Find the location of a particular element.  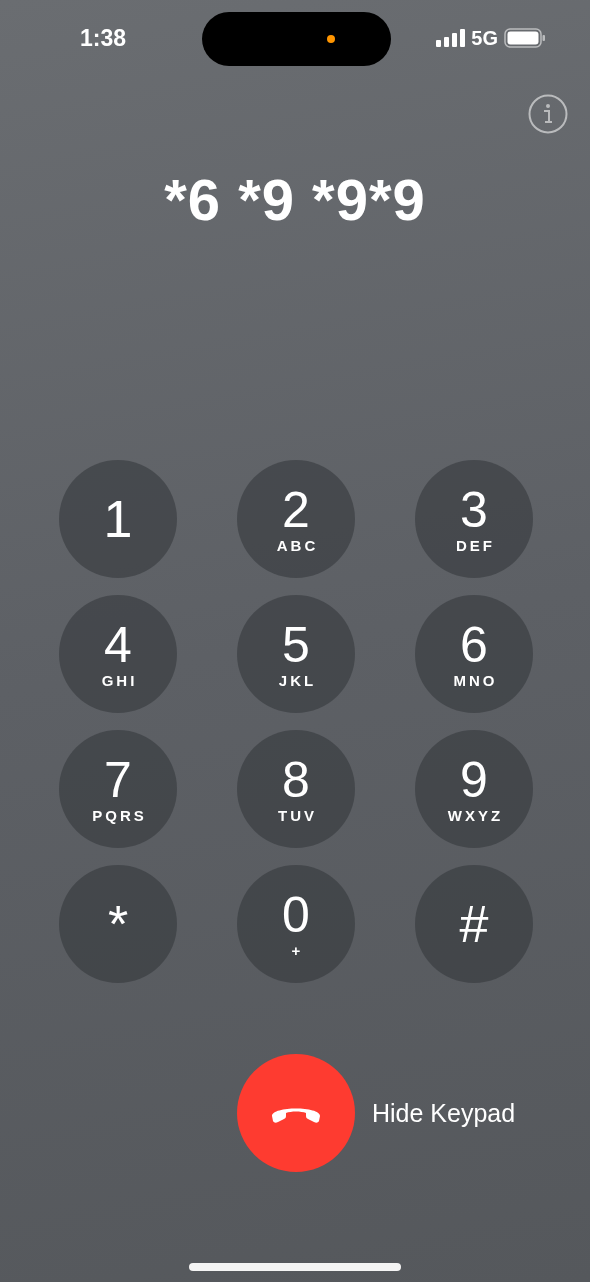

signal-icon is located at coordinates (451, 38).